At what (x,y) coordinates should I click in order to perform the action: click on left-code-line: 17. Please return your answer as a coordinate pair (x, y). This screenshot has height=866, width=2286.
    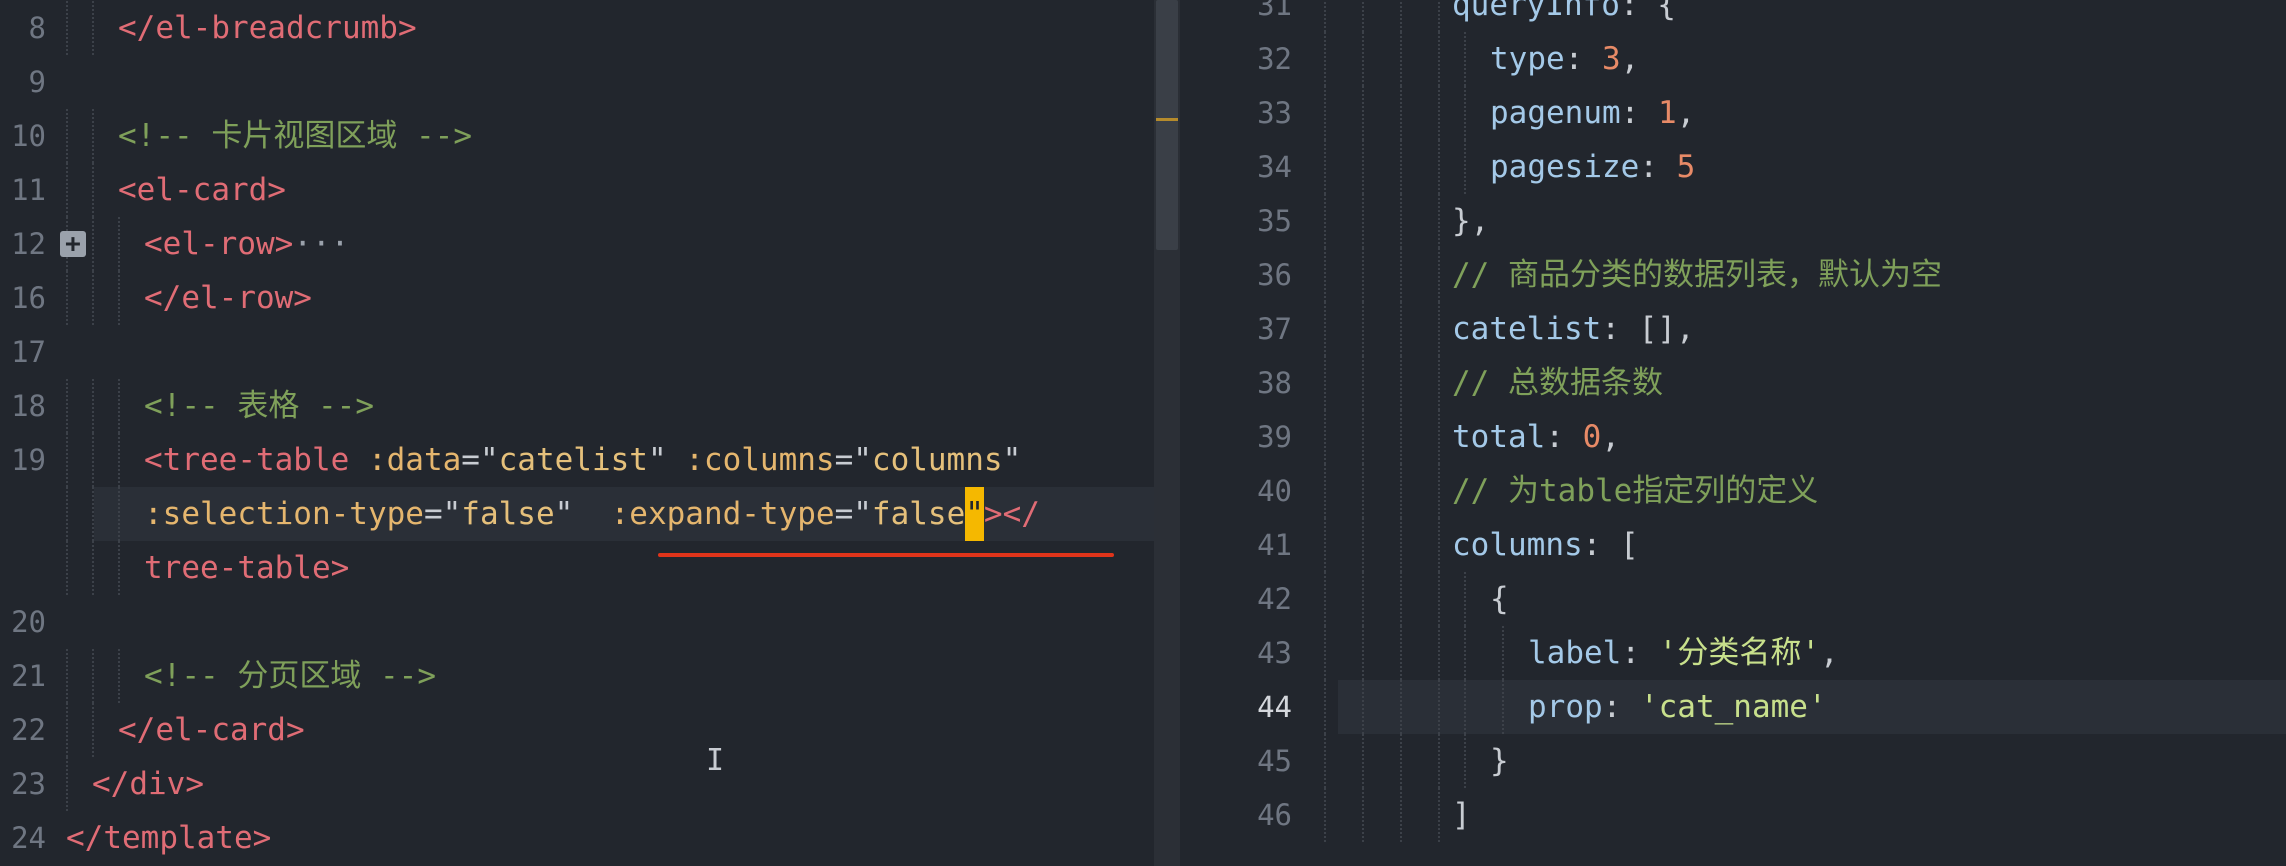
    Looking at the image, I should click on (590, 352).